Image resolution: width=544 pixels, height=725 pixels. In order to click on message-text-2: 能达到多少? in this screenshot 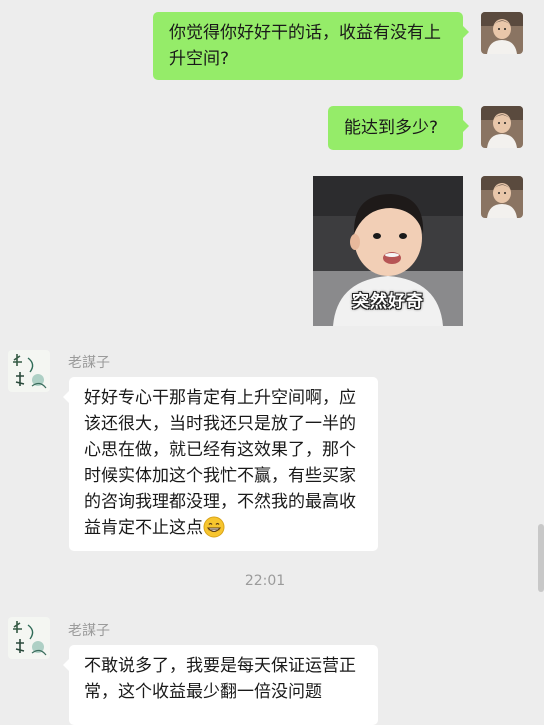, I will do `click(391, 128)`.